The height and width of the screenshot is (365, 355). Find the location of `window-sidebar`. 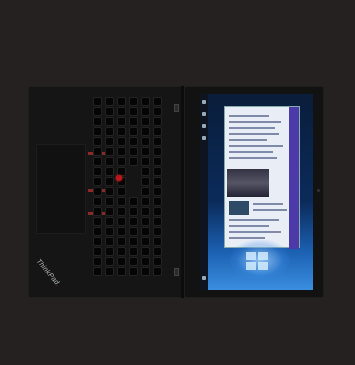

window-sidebar is located at coordinates (294, 178).